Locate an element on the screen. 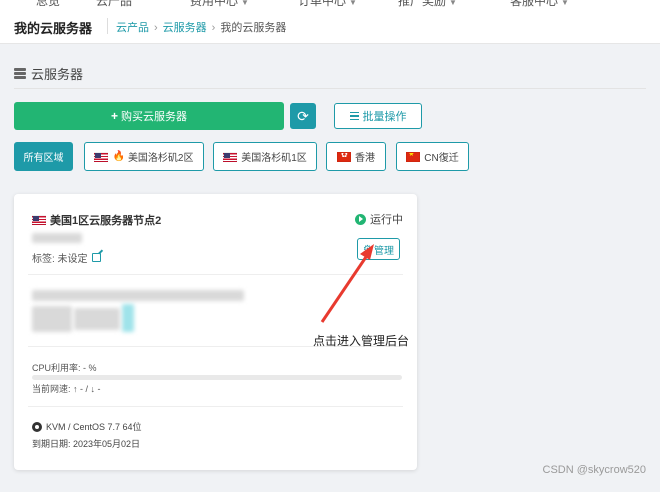  breadcrumb-products: 云产品 is located at coordinates (132, 28).